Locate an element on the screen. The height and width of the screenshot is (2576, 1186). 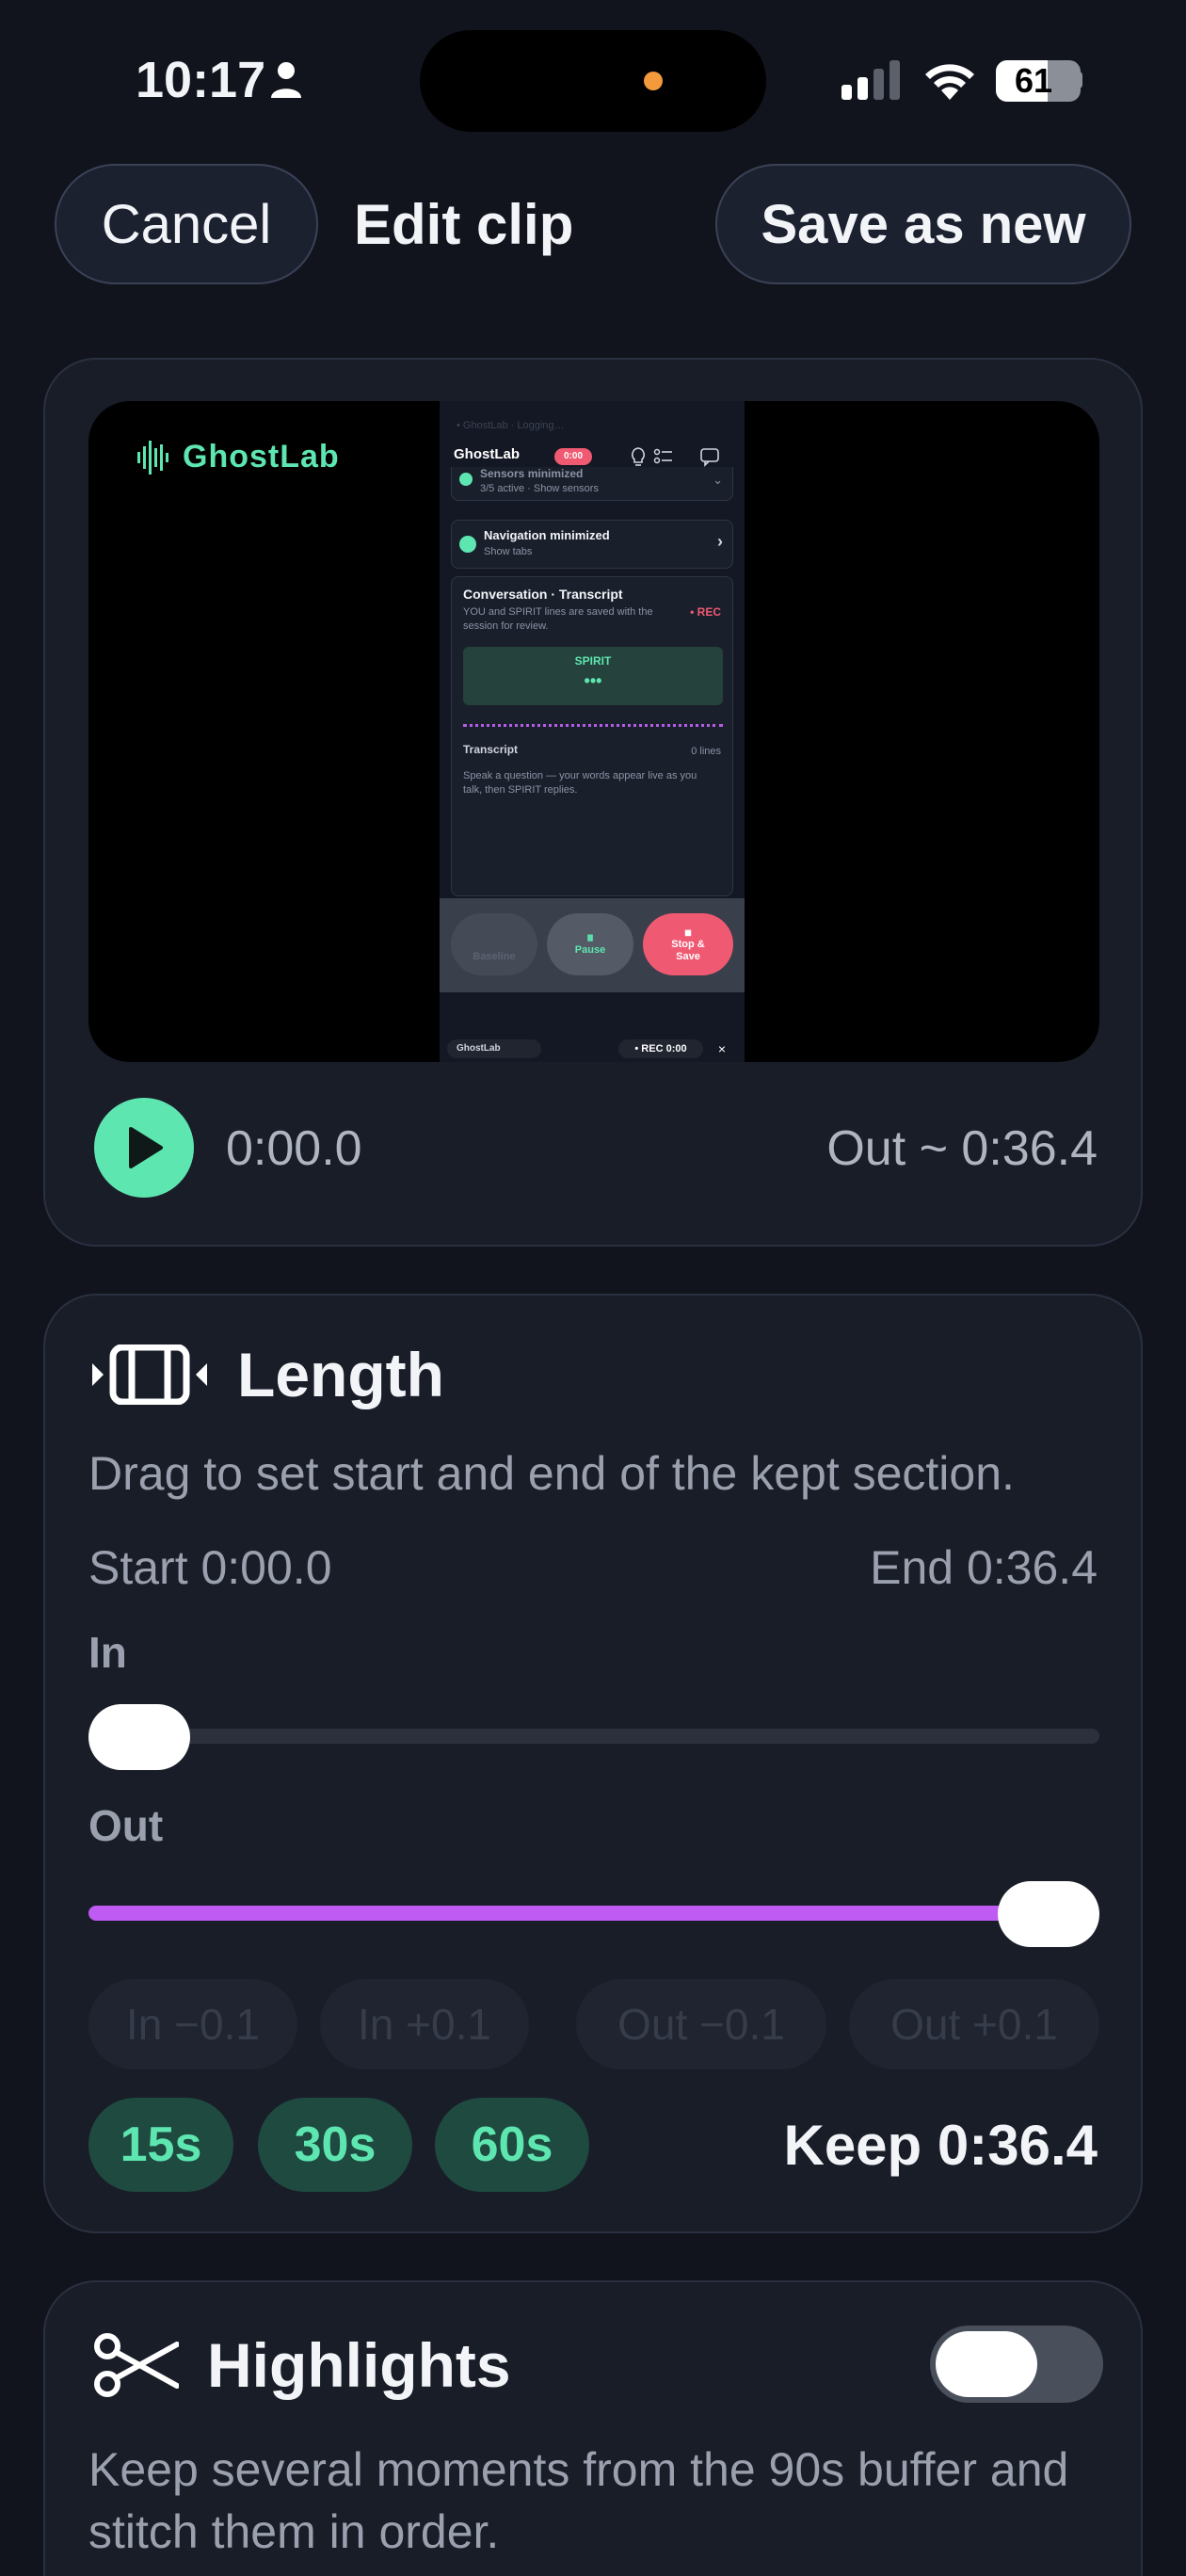
out-plus-button: Out +0.1 is located at coordinates (974, 2024).